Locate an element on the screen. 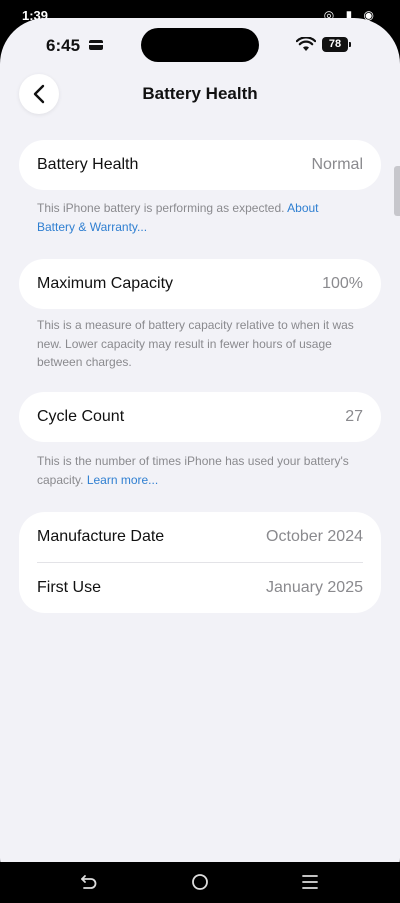 The image size is (400, 903). back-arrow-icon is located at coordinates (89, 882).